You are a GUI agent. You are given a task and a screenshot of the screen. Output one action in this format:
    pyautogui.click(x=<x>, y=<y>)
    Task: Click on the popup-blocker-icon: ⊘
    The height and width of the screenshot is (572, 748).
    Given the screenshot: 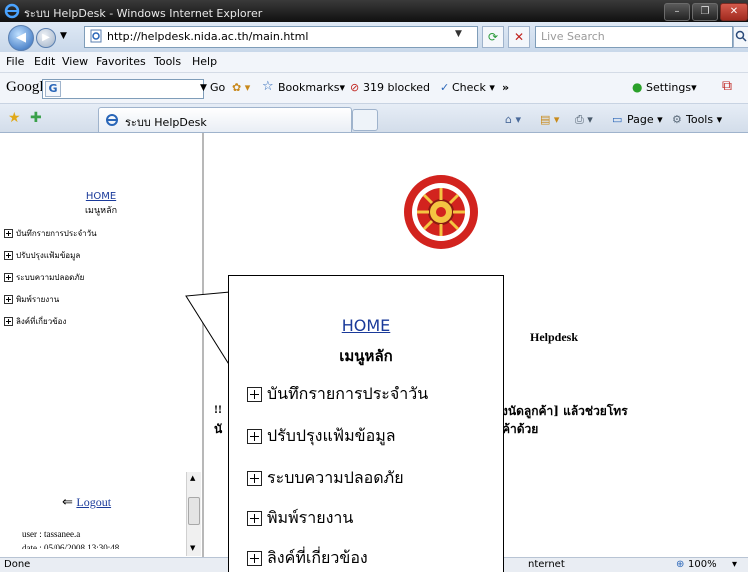 What is the action you would take?
    pyautogui.click(x=355, y=87)
    